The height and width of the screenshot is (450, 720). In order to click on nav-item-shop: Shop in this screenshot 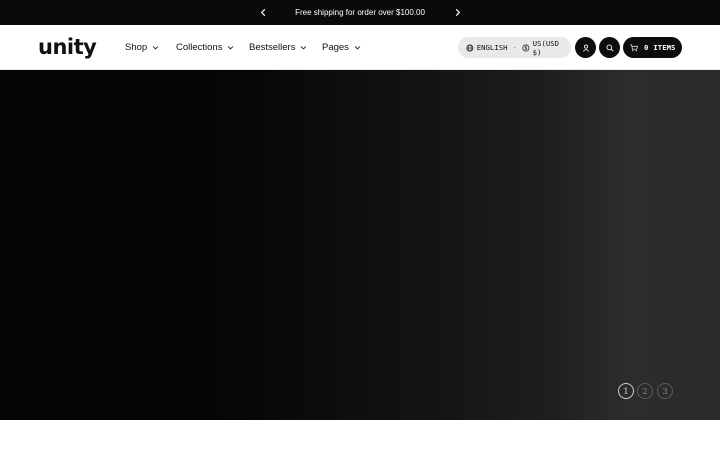, I will do `click(142, 47)`.